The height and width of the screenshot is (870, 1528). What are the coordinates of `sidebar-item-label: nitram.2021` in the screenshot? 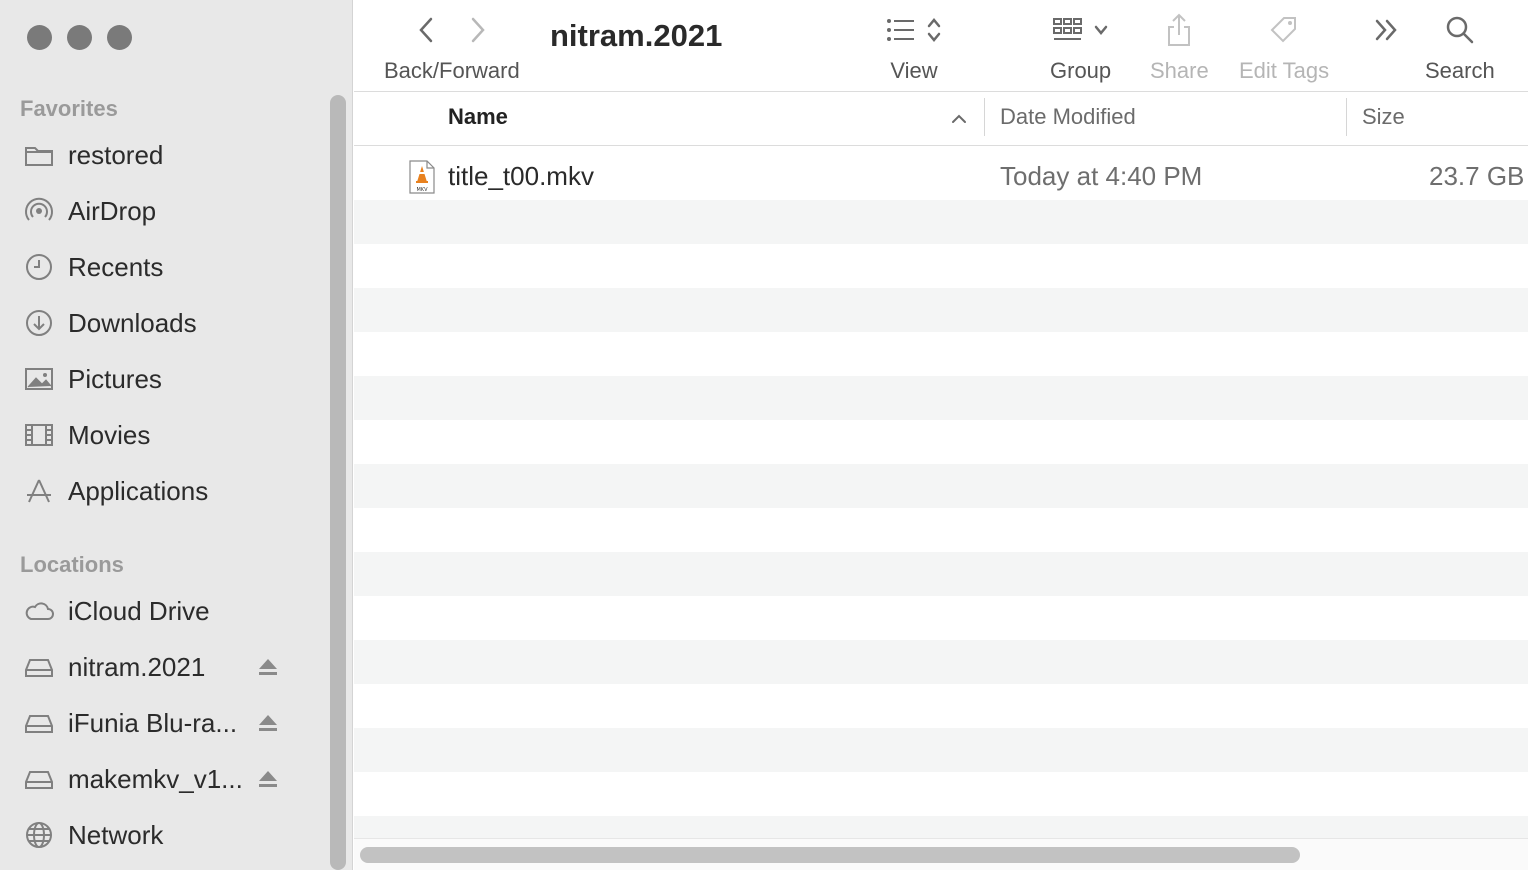 It's located at (137, 666).